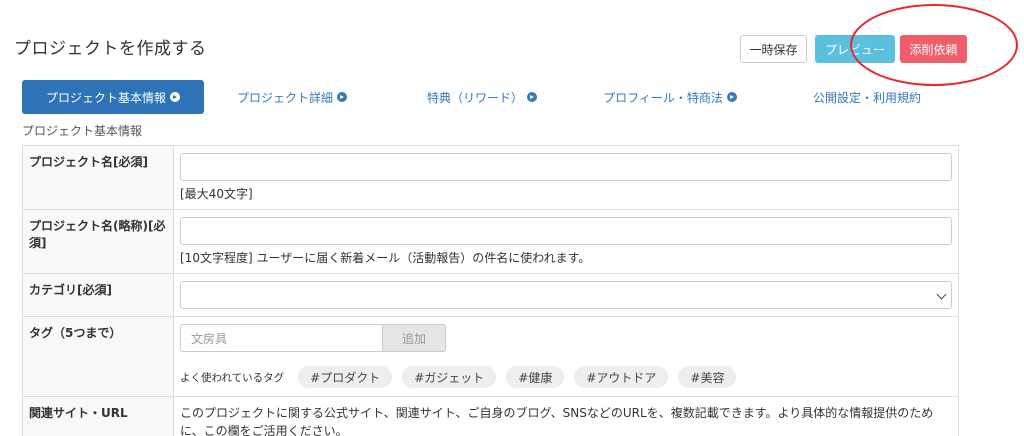  What do you see at coordinates (216, 194) in the screenshot?
I see `field-note: [最大40文字]` at bounding box center [216, 194].